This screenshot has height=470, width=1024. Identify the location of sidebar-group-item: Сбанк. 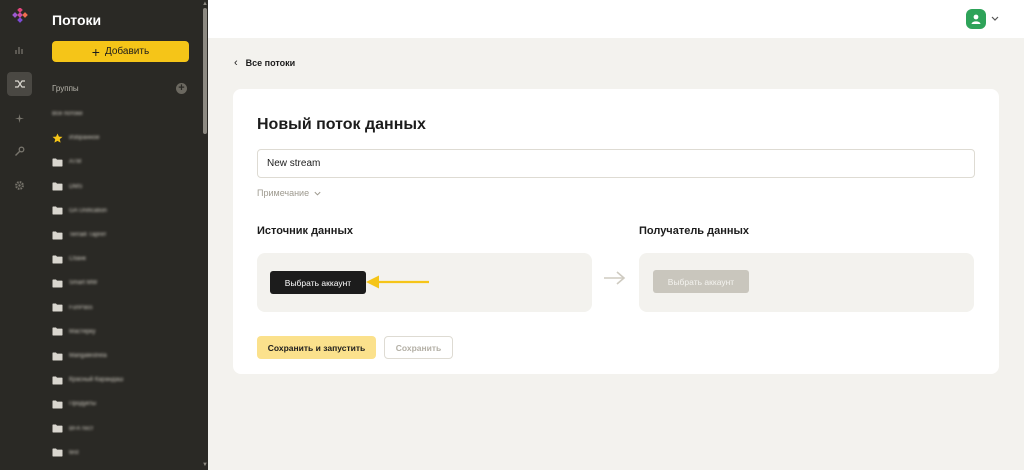
(69, 259).